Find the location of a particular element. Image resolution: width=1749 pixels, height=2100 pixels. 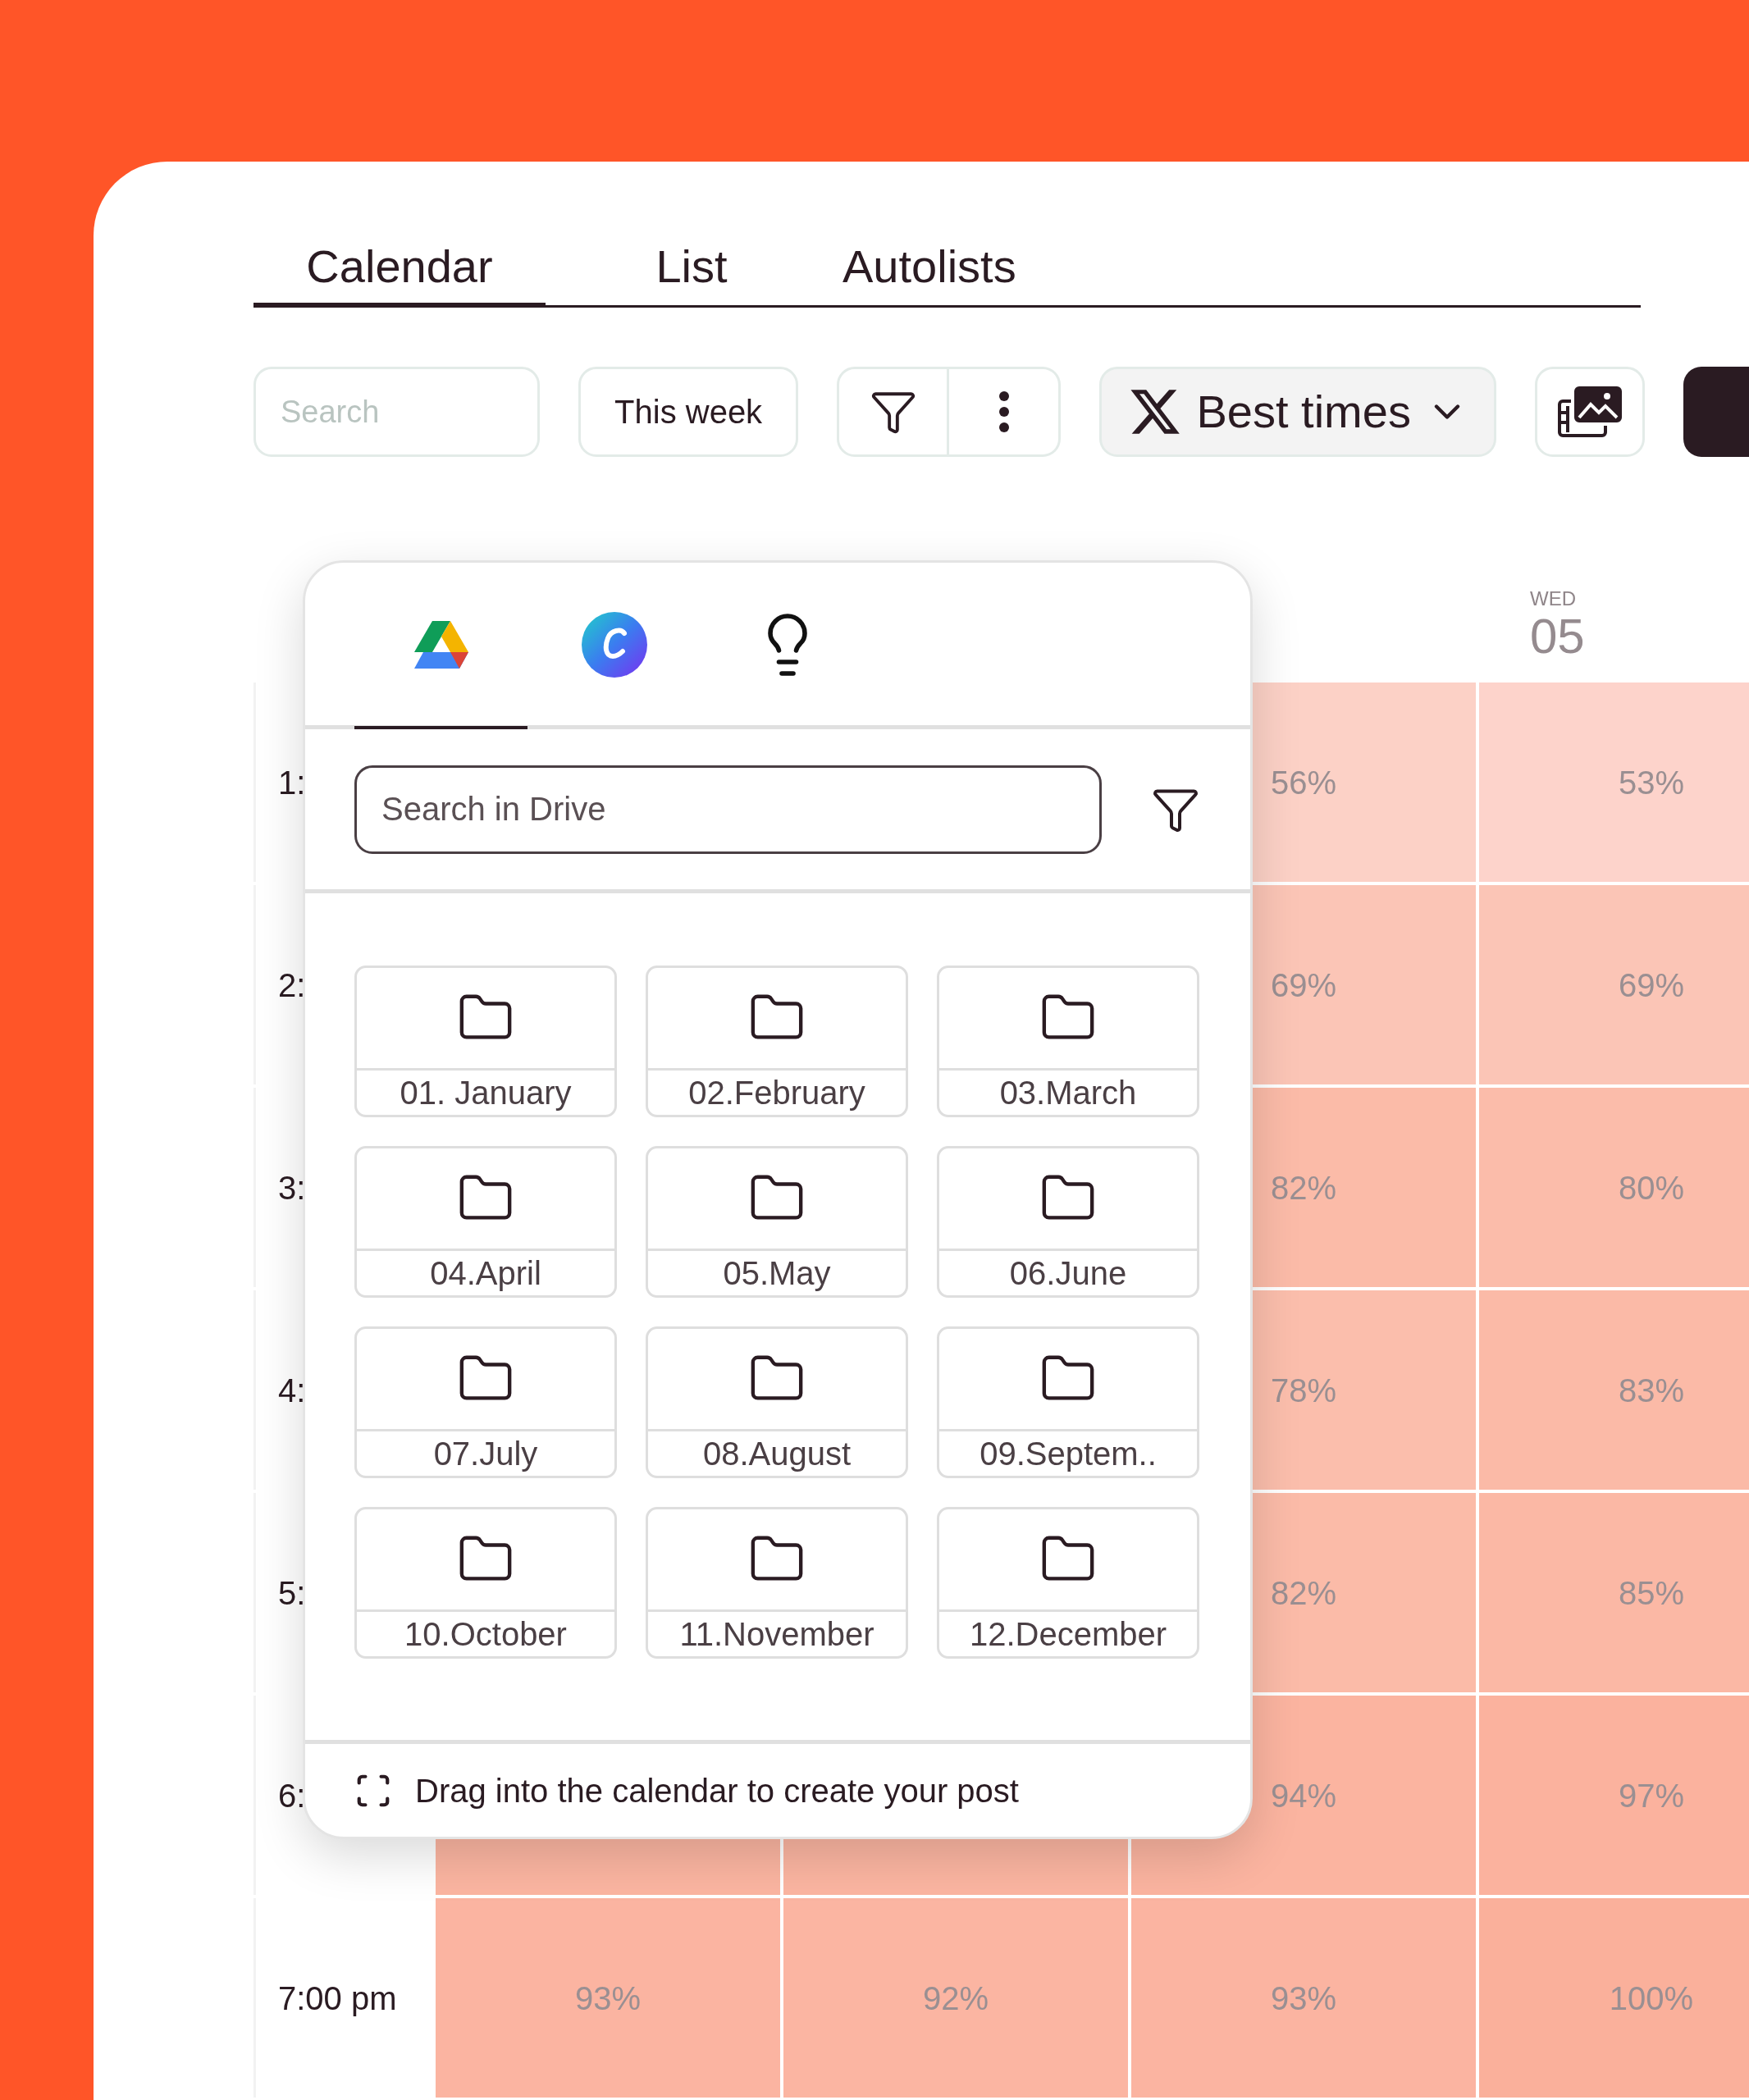

more-button is located at coordinates (1005, 412).